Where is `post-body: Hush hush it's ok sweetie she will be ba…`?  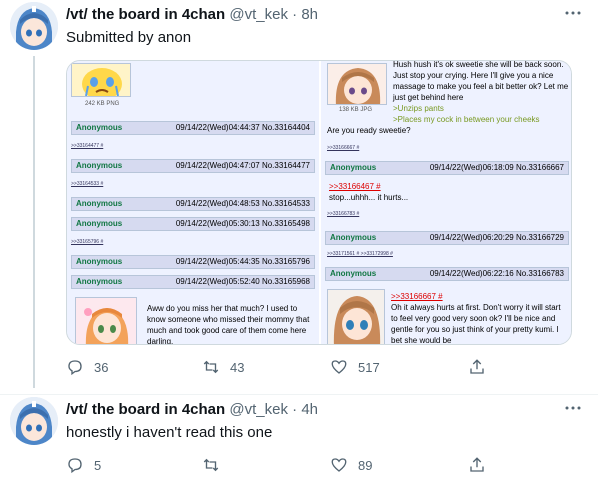 post-body: Hush hush it's ok sweetie she will be ba… is located at coordinates (481, 93).